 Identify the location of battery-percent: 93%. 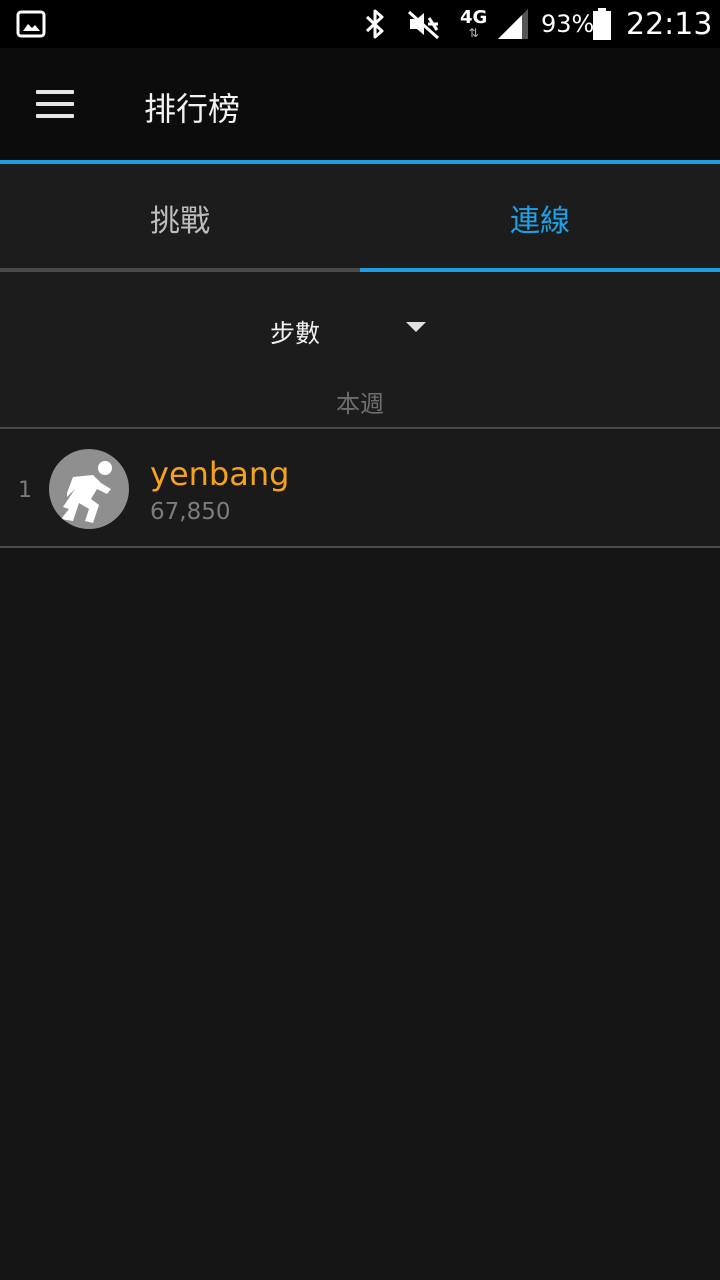
(568, 24).